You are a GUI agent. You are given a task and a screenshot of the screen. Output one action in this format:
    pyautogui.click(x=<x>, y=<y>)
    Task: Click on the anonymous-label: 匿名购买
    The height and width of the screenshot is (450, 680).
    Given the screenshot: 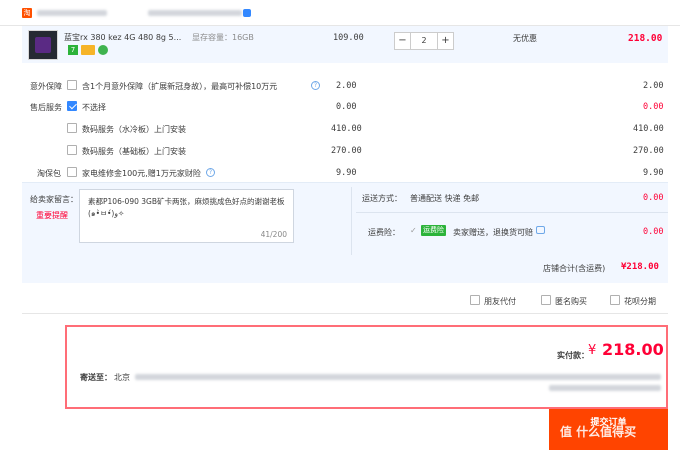 What is the action you would take?
    pyautogui.click(x=571, y=301)
    